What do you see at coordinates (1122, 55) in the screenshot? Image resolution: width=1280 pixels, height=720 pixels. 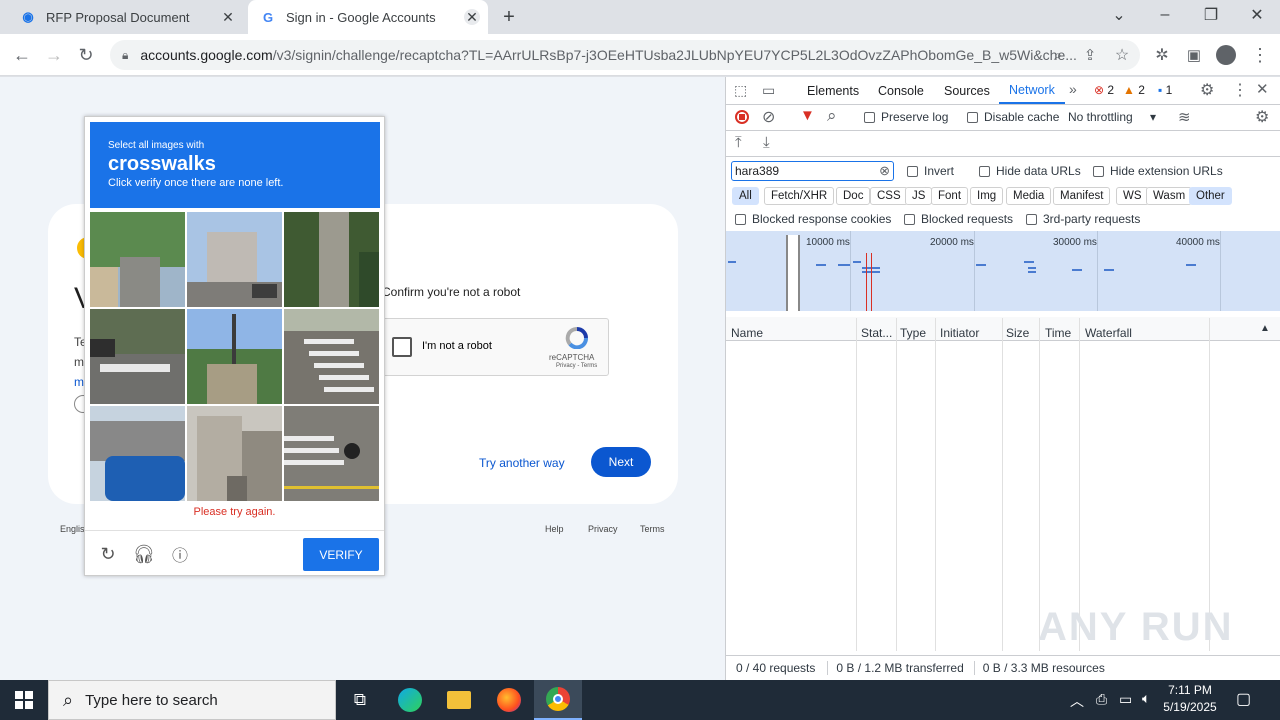 I see `bookmark-star-icon: ☆` at bounding box center [1122, 55].